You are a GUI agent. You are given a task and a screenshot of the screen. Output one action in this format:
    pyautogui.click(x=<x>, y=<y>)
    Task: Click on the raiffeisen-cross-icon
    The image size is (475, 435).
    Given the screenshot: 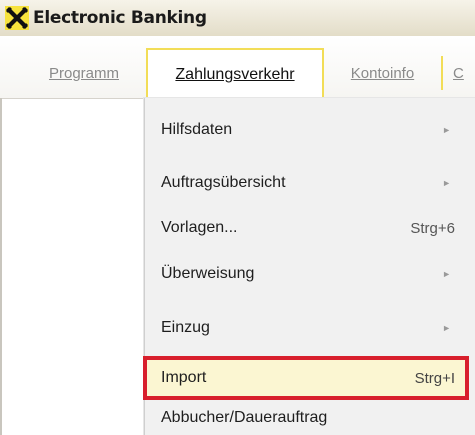 What is the action you would take?
    pyautogui.click(x=17, y=18)
    